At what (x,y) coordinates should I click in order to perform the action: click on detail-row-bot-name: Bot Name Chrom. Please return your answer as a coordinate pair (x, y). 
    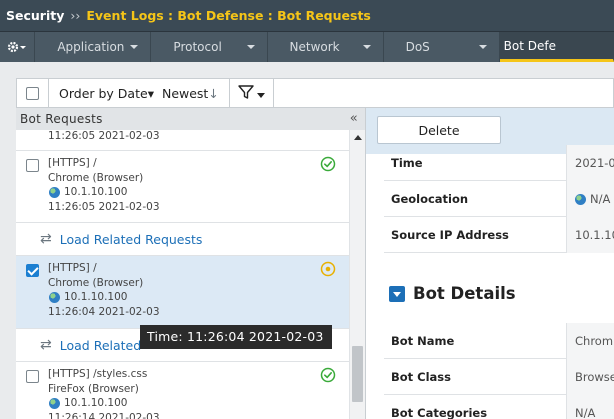
    Looking at the image, I should click on (499, 341).